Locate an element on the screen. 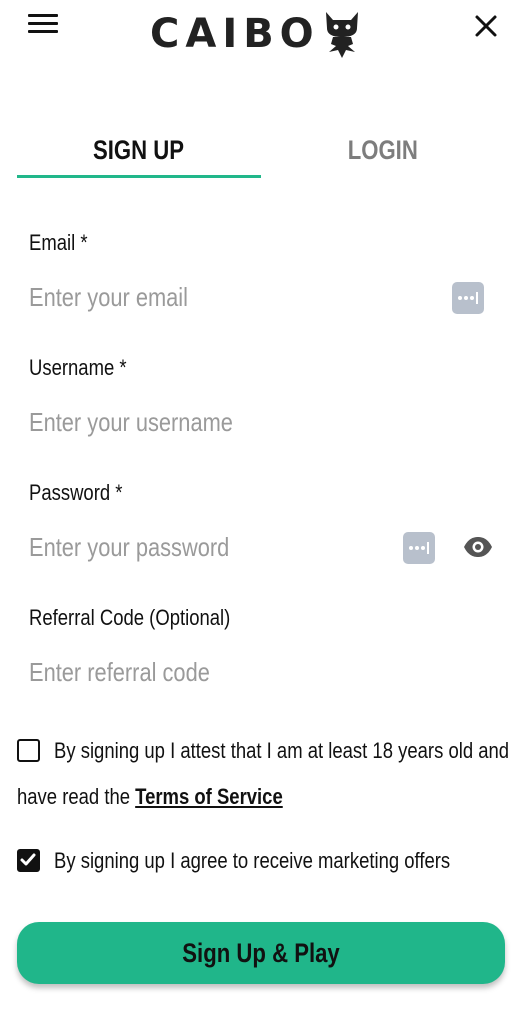 The width and height of the screenshot is (515, 1024). tab-sign-up-label: SIGN UP is located at coordinates (139, 150).